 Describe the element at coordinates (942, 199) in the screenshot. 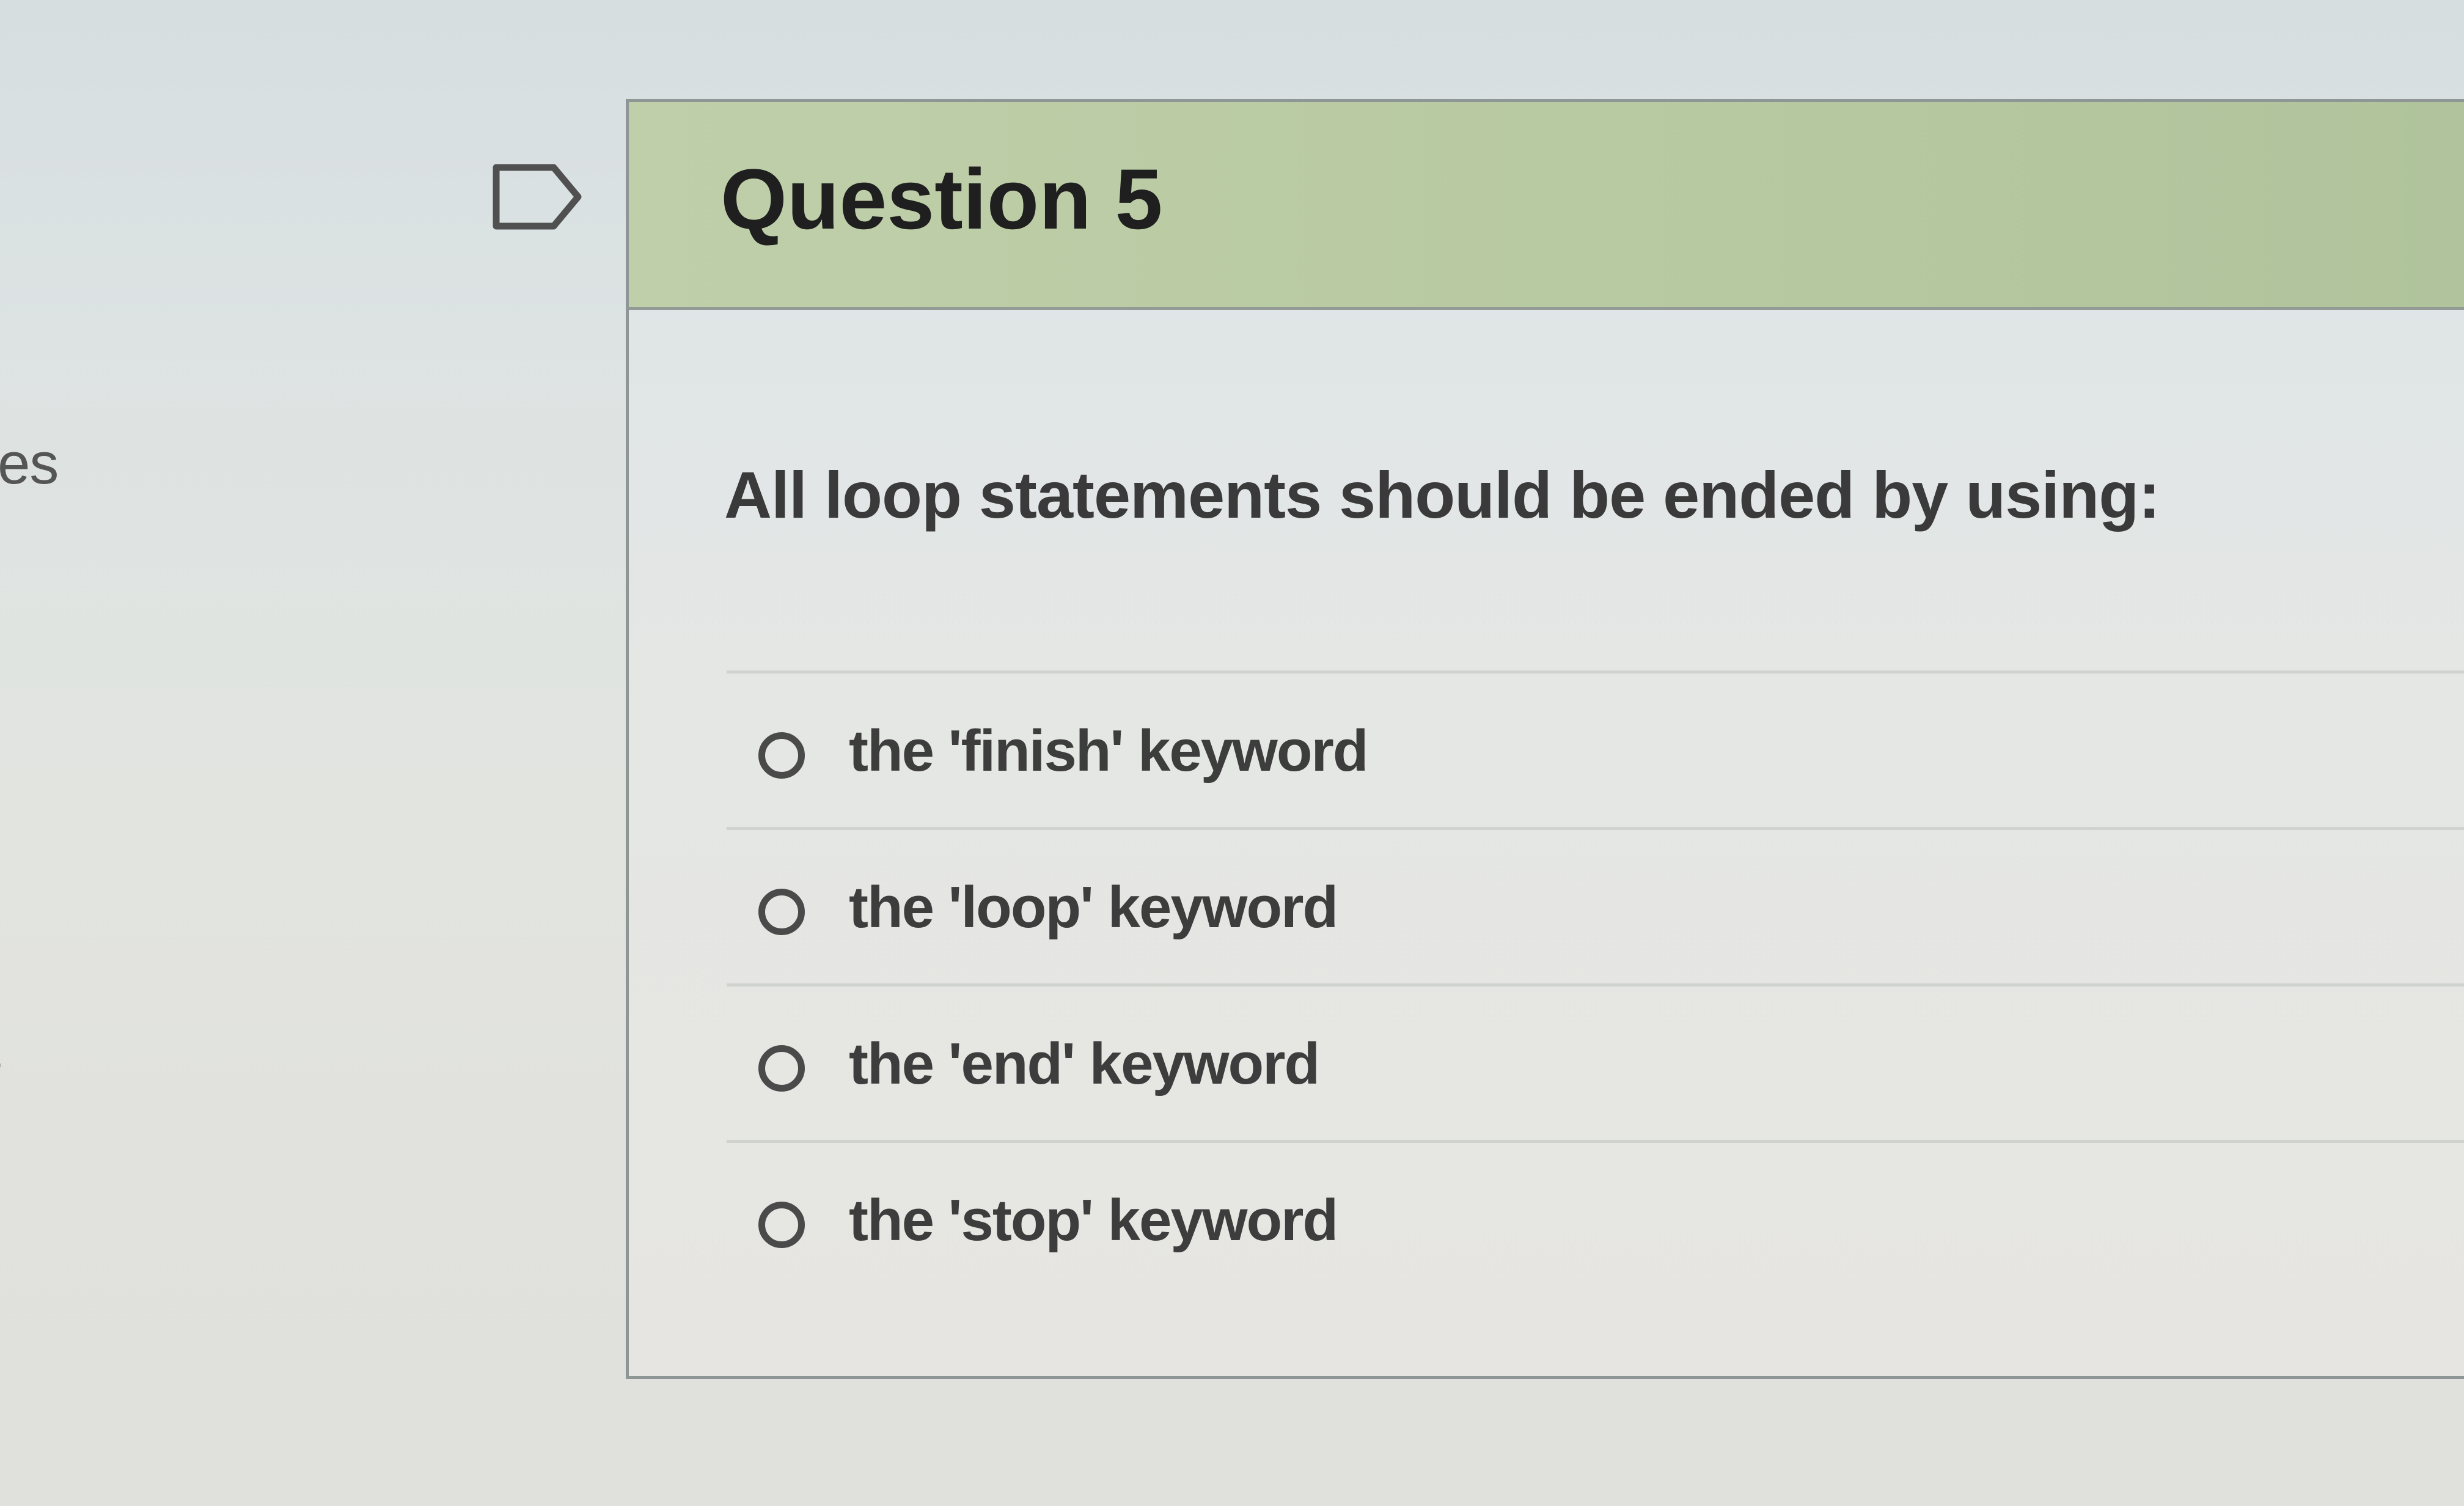

I see `question-title: Question 5` at that location.